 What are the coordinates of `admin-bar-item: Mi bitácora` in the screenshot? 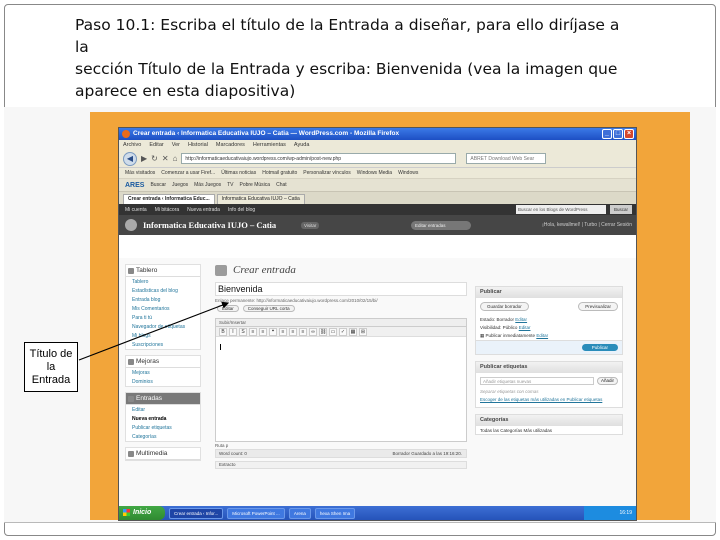 It's located at (167, 210).